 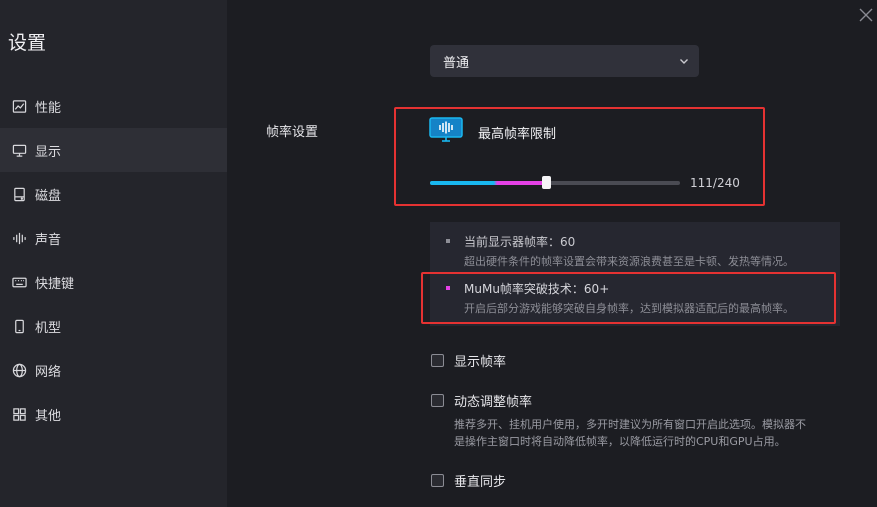 I want to click on chevron-down-icon, so click(x=684, y=60).